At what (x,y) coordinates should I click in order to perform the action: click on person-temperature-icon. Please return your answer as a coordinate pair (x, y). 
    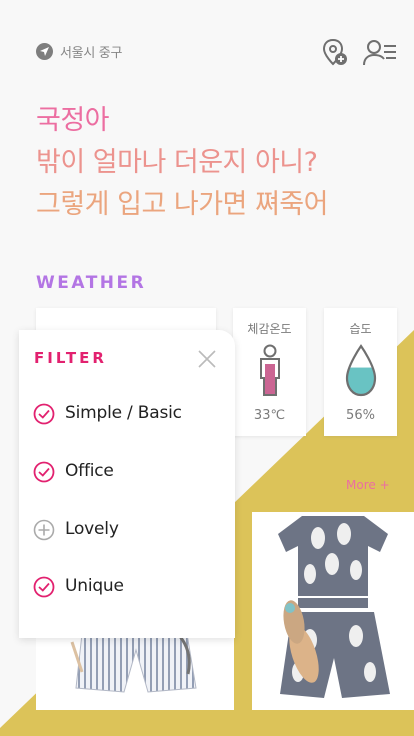
    Looking at the image, I should click on (269, 370).